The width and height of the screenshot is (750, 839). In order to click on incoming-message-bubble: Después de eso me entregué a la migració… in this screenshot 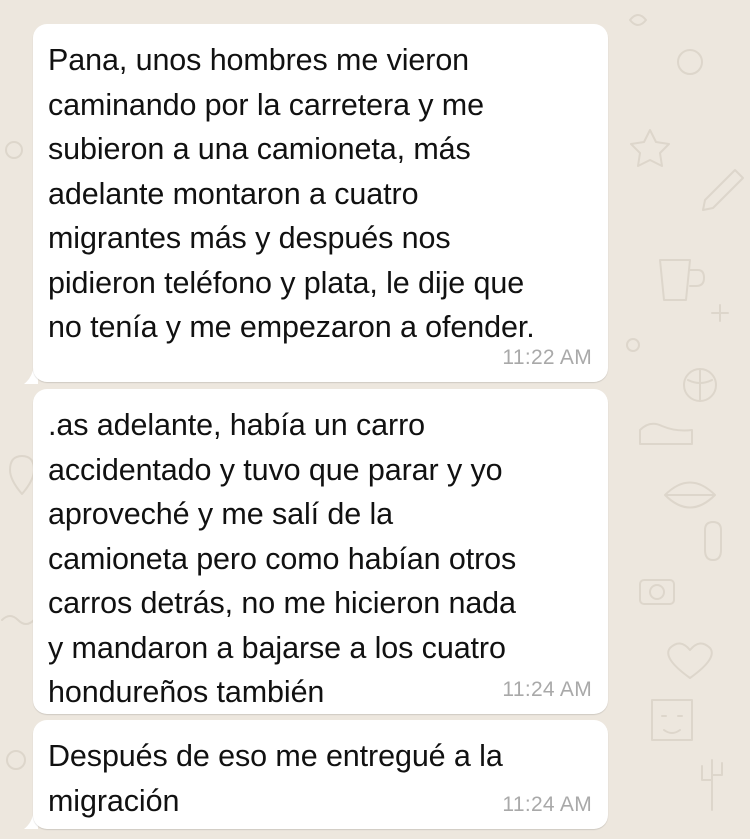, I will do `click(320, 774)`.